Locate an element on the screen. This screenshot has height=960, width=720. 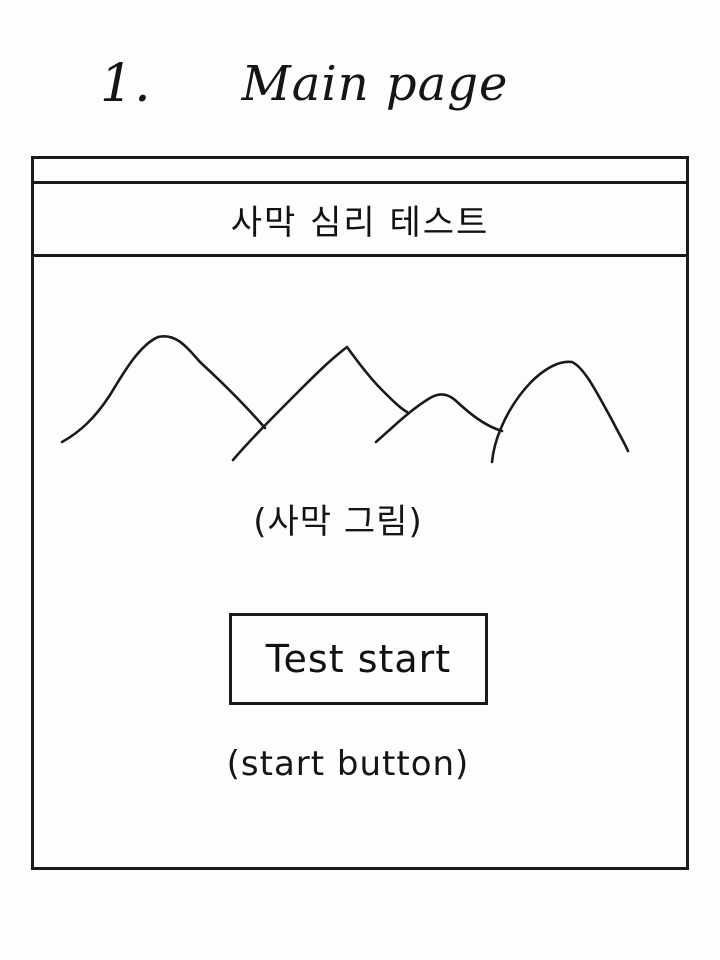
sheet-title: Main page is located at coordinates (375, 84).